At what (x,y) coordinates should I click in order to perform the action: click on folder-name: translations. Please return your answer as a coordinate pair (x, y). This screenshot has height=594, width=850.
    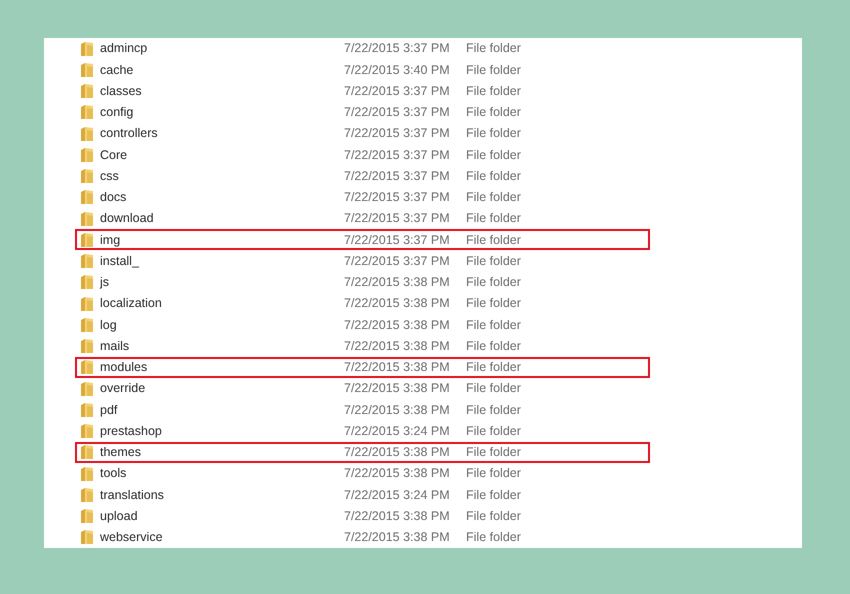
    Looking at the image, I should click on (132, 495).